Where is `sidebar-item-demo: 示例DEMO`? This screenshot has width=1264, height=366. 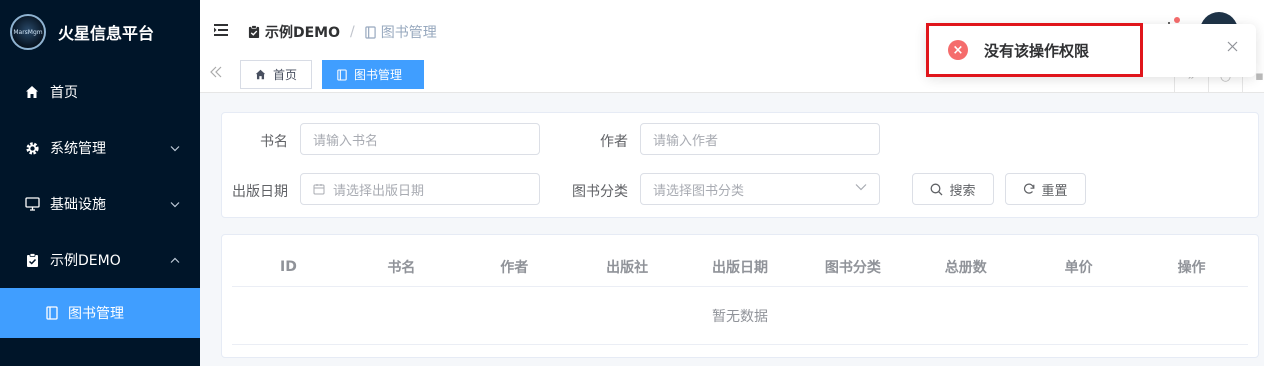
sidebar-item-demo: 示例DEMO is located at coordinates (100, 260).